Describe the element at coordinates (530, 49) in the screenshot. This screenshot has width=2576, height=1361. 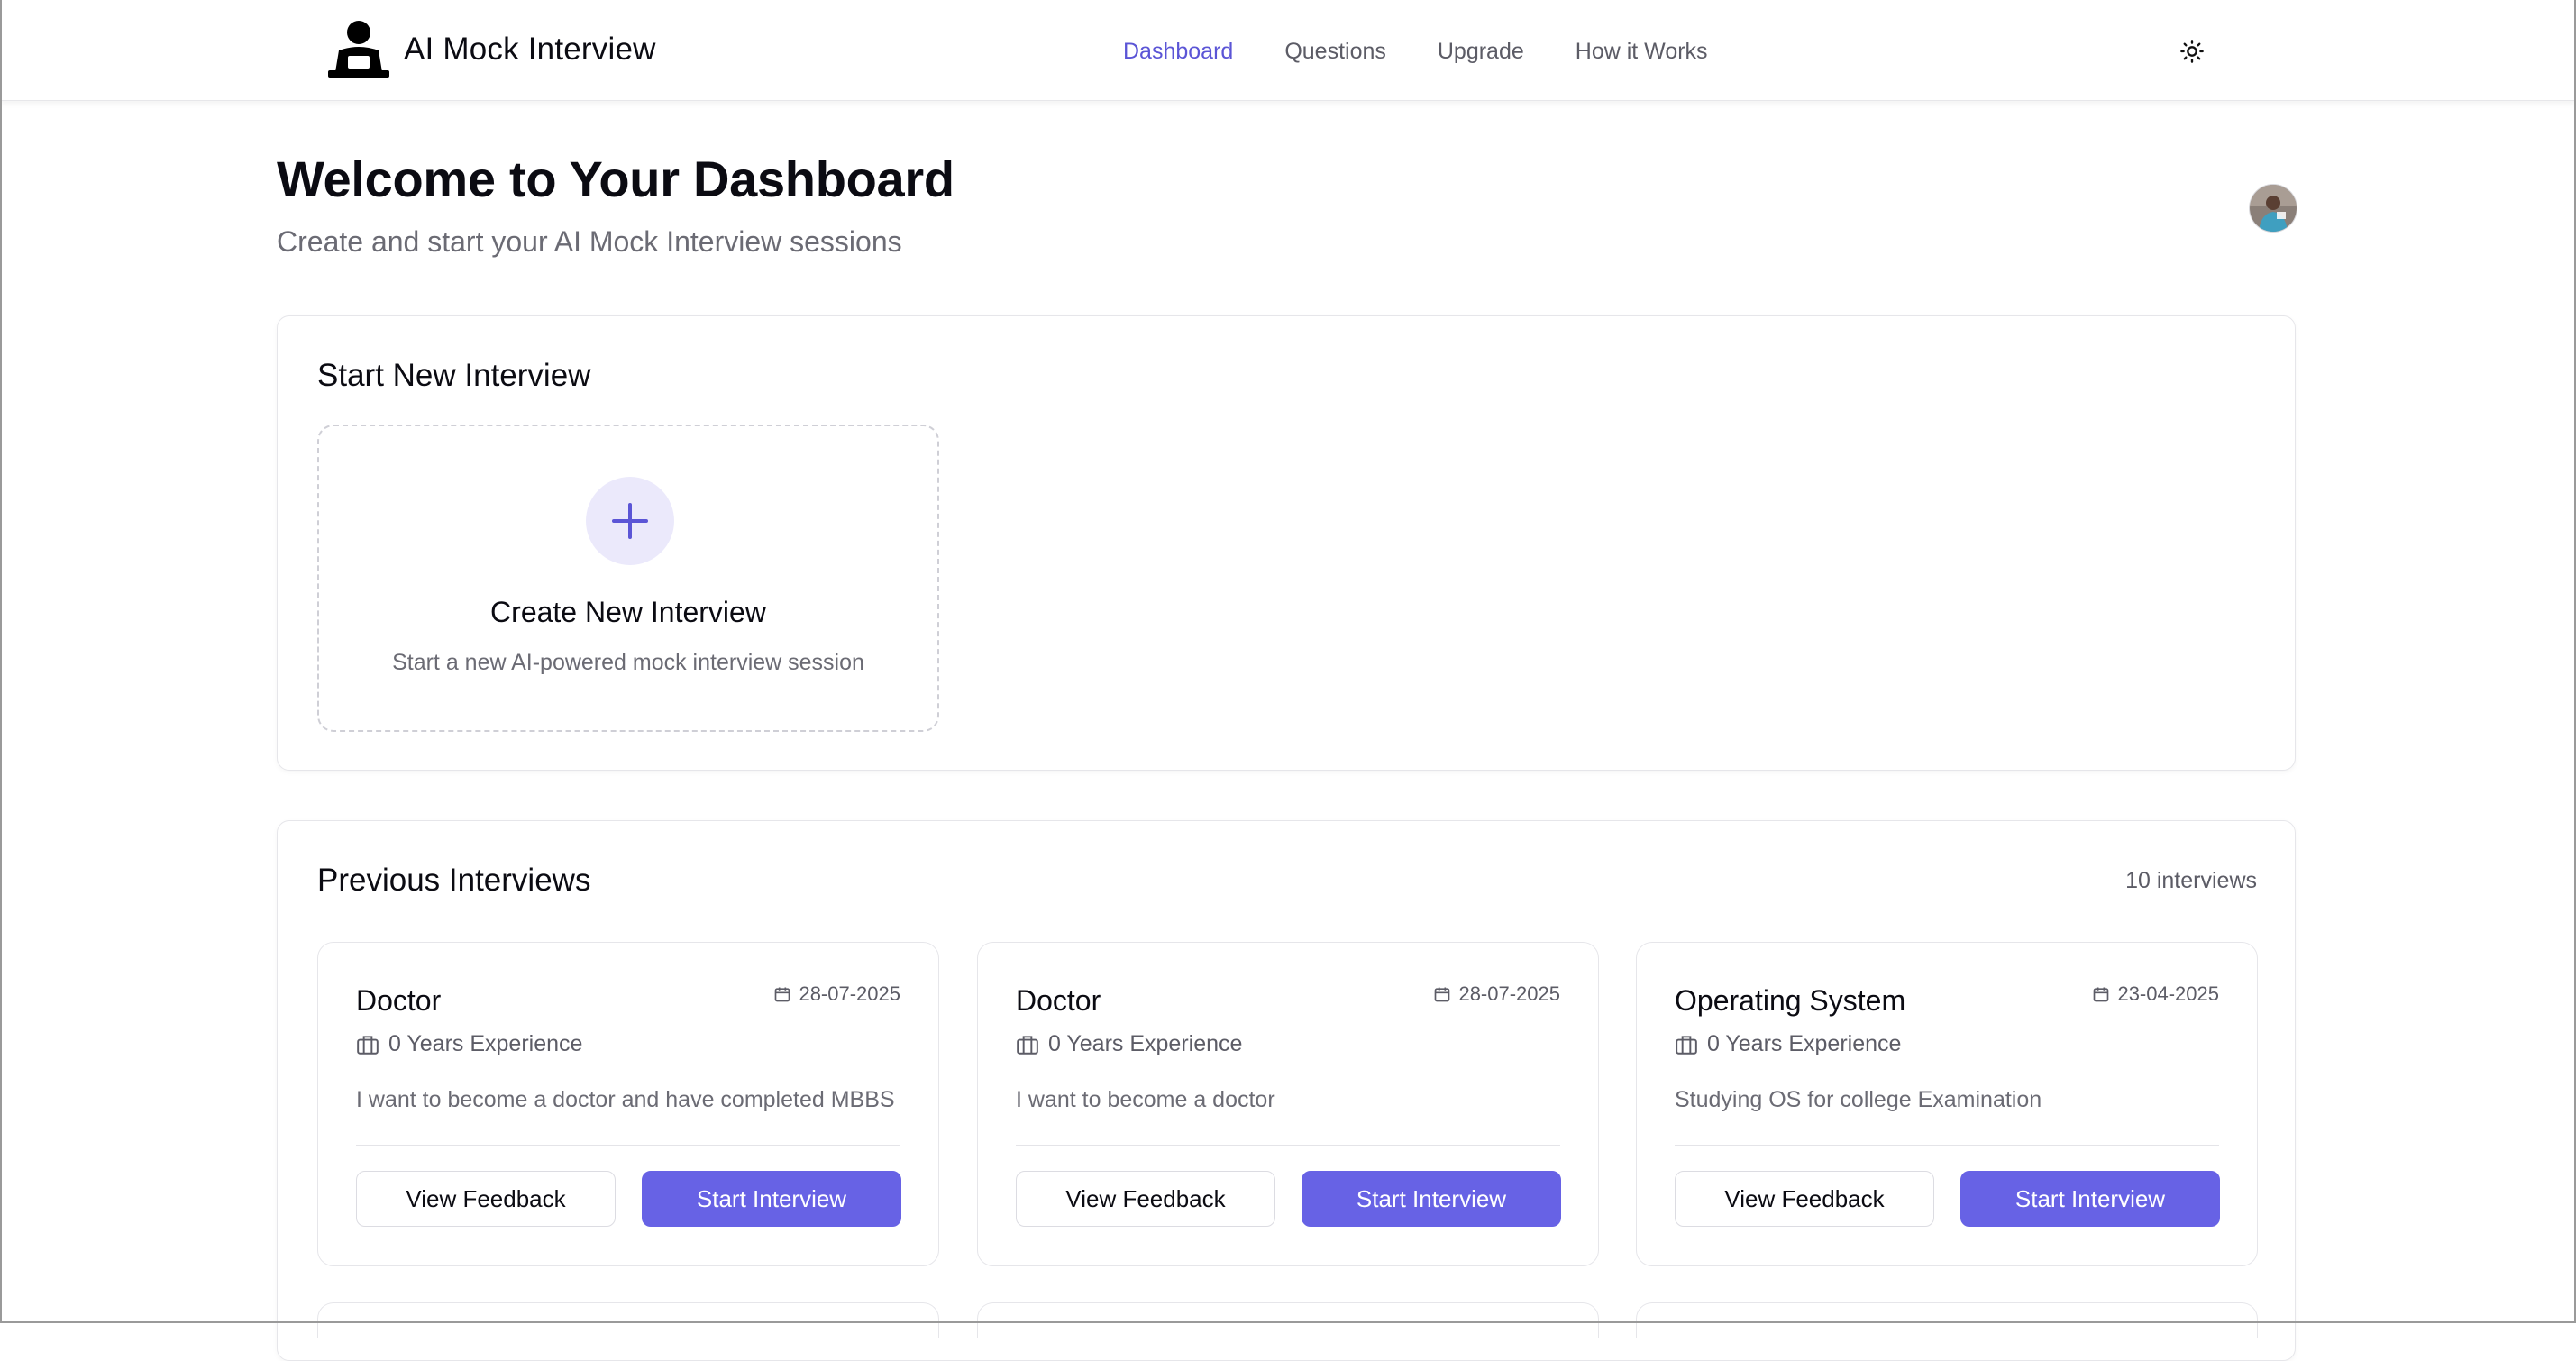
I see `brand-name: AI Mock Interview` at that location.